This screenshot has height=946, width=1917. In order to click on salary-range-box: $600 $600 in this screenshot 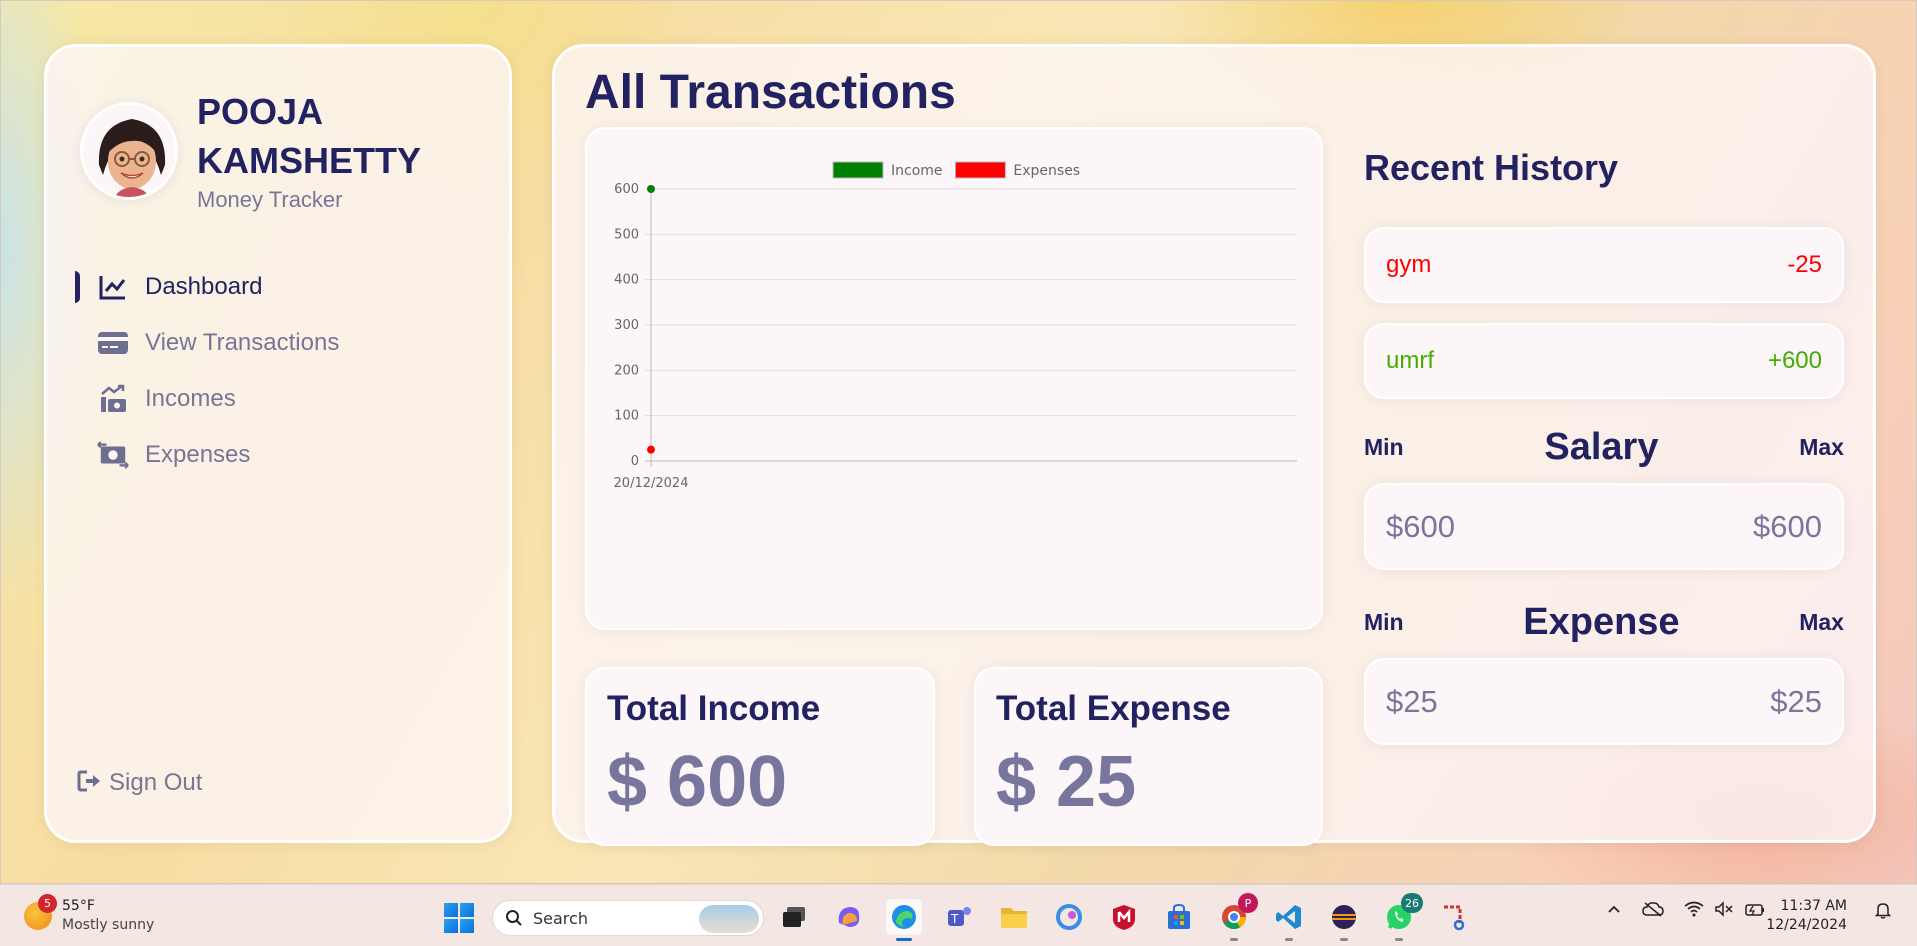, I will do `click(1604, 526)`.